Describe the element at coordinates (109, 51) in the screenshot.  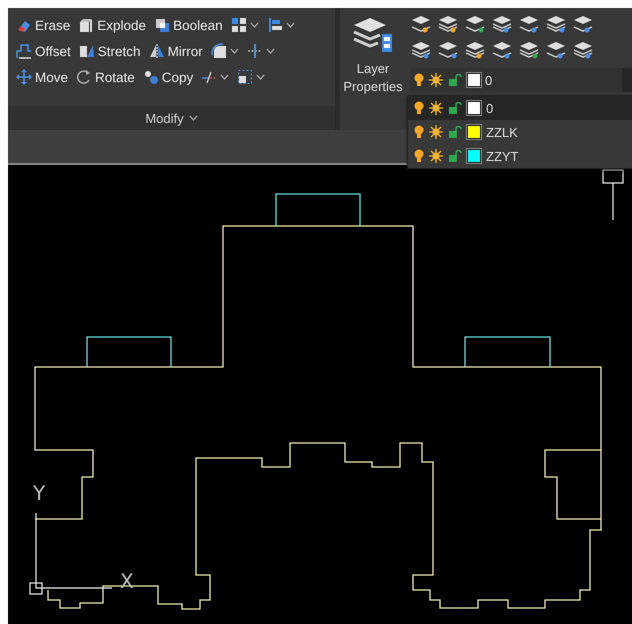
I see `tool-button: Stretch` at that location.